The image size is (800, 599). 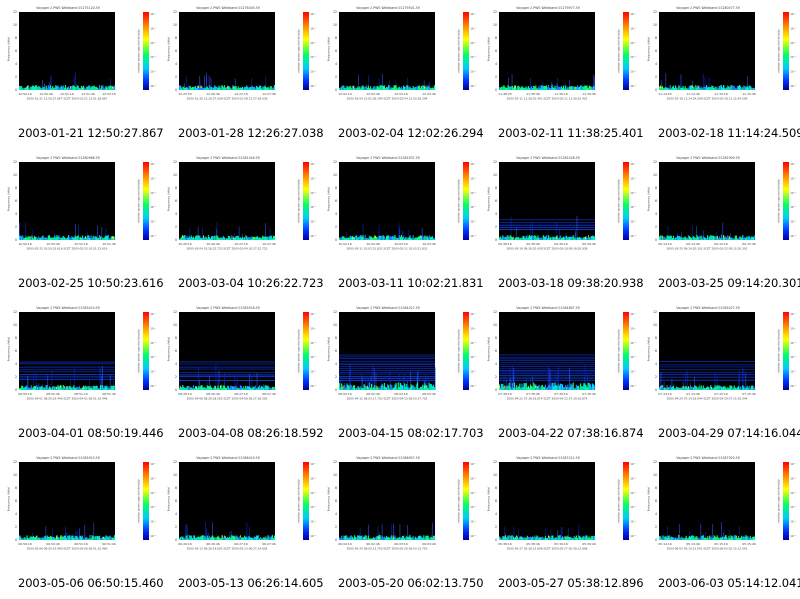 I want to click on x-tick-label: 06:03:46, so click(x=429, y=544).